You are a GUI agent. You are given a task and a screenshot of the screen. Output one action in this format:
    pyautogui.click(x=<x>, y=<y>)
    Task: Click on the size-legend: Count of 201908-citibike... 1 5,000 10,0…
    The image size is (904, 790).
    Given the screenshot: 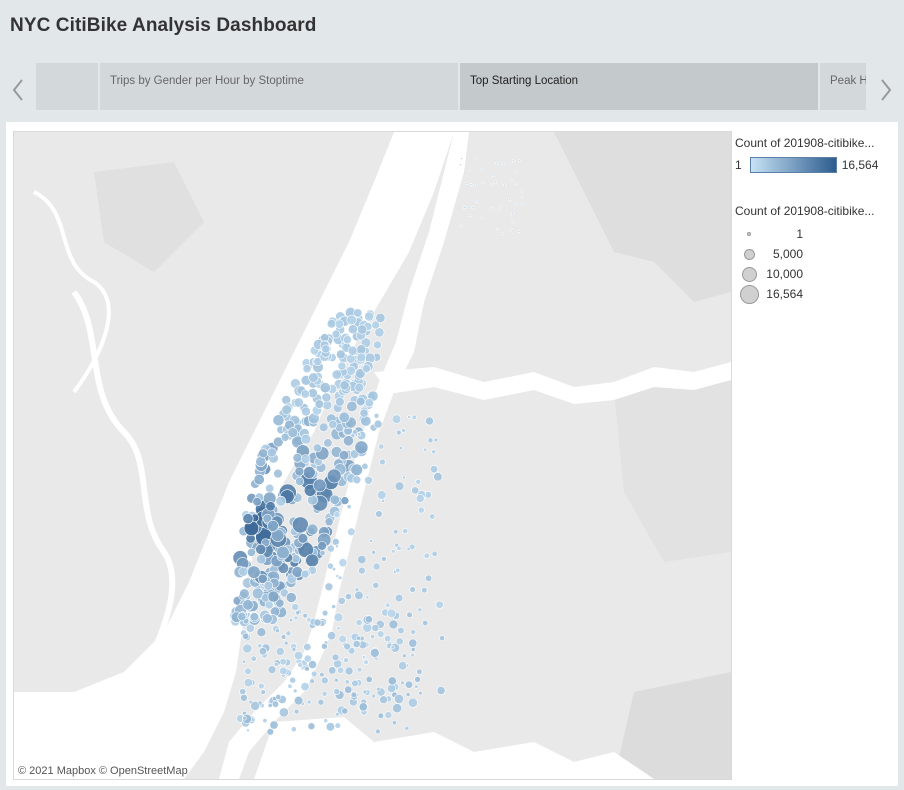 What is the action you would take?
    pyautogui.click(x=804, y=254)
    